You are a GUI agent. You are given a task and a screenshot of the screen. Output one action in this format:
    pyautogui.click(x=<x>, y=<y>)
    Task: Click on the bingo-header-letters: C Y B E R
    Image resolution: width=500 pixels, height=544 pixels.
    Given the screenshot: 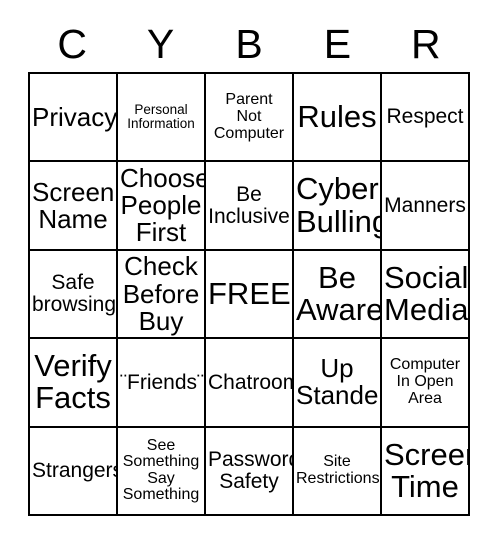 What is the action you would take?
    pyautogui.click(x=249, y=44)
    